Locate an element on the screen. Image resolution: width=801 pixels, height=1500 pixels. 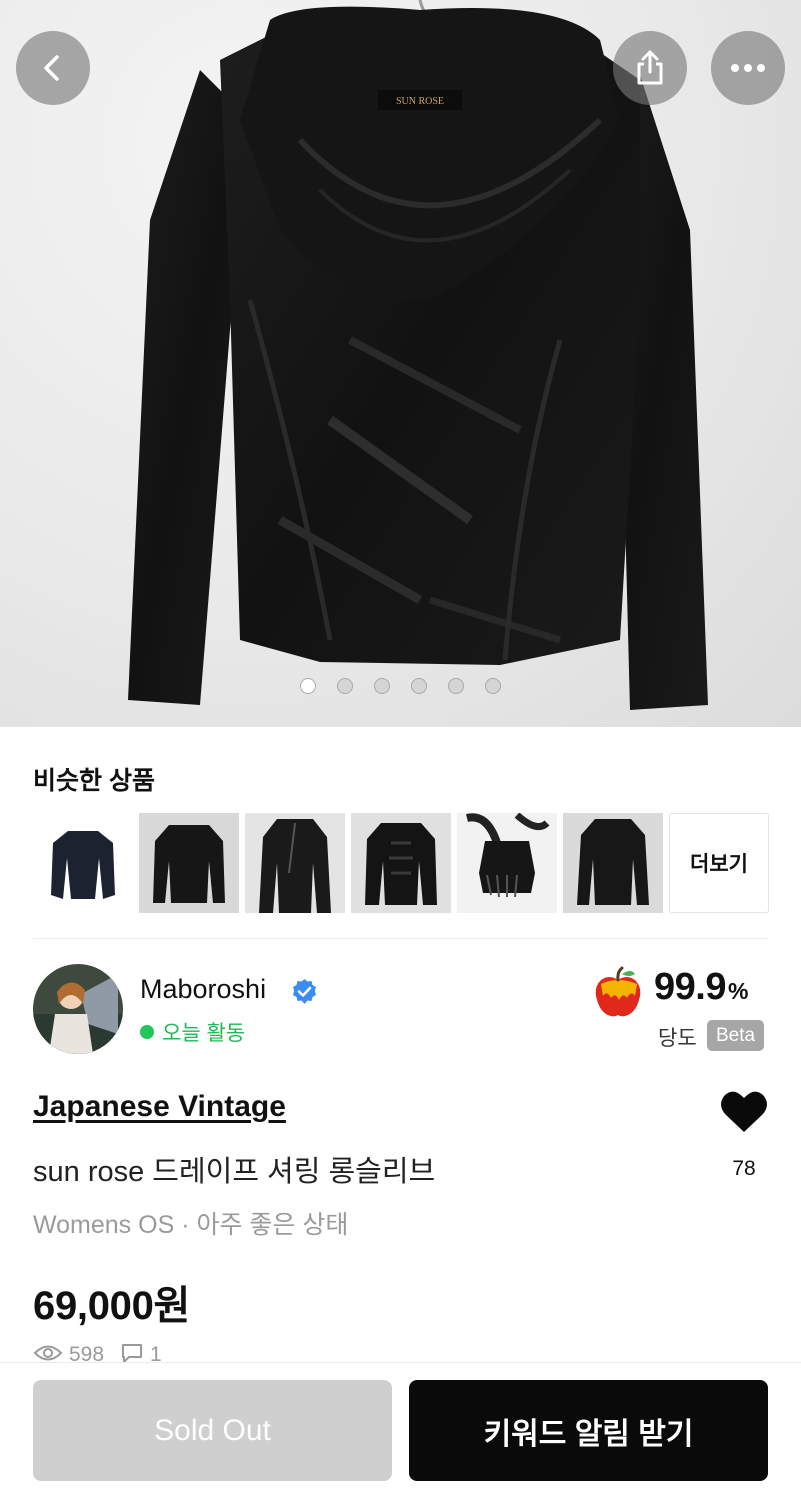
frill-jacket-thumb-image is located at coordinates (401, 863).